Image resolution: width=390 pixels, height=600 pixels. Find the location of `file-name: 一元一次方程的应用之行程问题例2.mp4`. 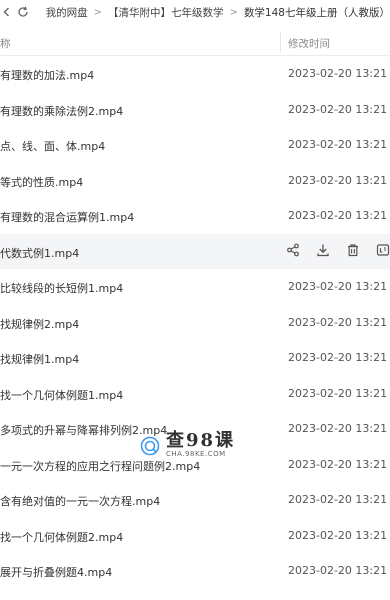

file-name: 一元一次方程的应用之行程问题例2.mp4 is located at coordinates (100, 466).